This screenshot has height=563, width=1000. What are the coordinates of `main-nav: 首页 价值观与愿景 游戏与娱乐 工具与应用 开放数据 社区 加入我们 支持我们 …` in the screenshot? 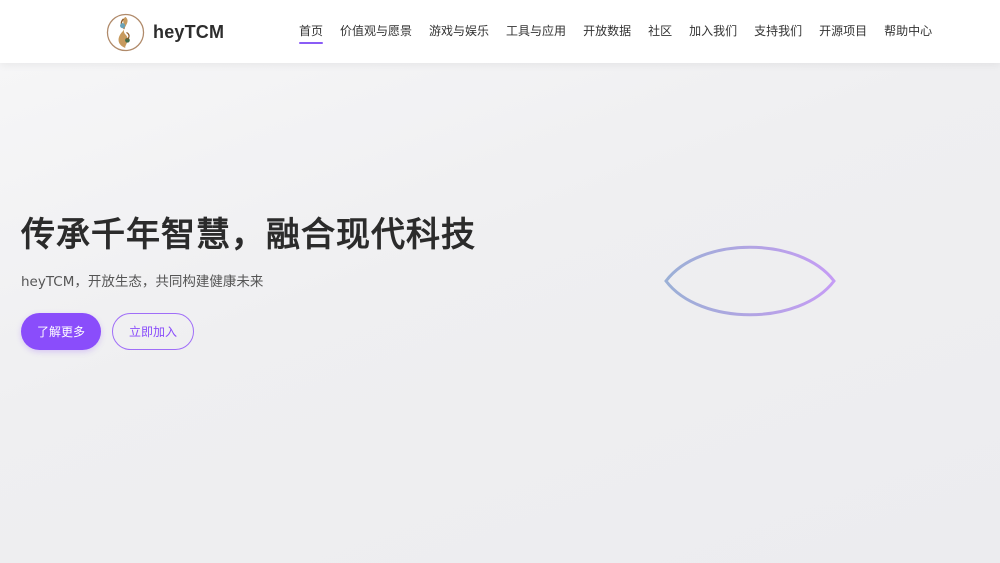 It's located at (615, 31).